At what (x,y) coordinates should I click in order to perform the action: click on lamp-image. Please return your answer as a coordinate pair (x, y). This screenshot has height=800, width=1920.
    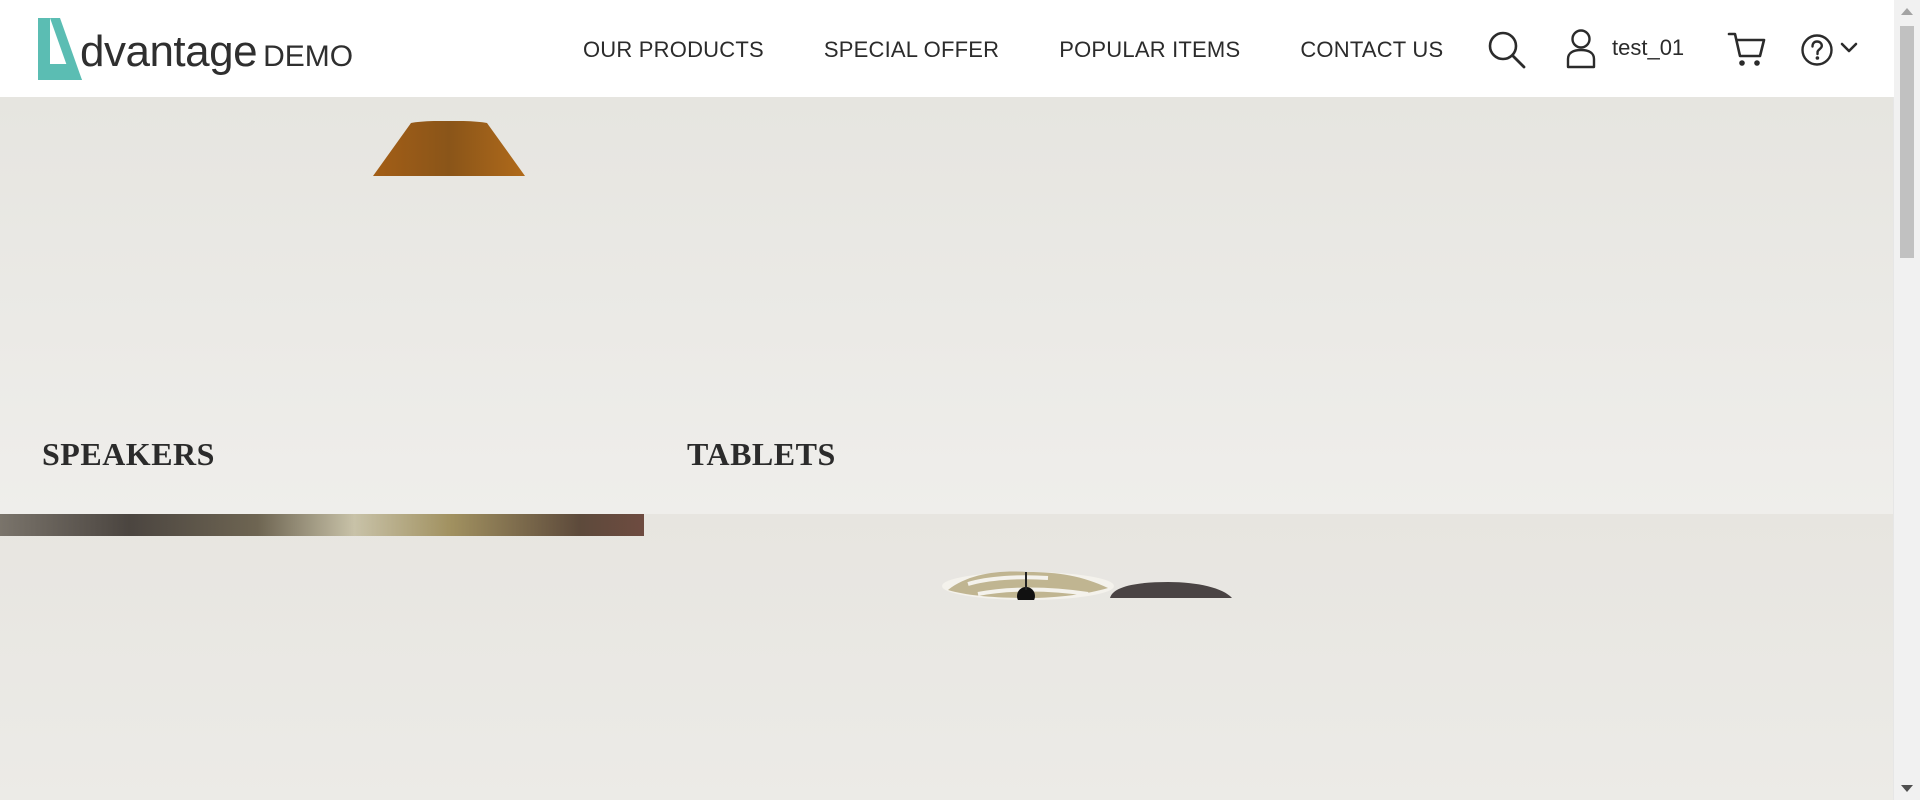
    Looking at the image, I should click on (449, 148).